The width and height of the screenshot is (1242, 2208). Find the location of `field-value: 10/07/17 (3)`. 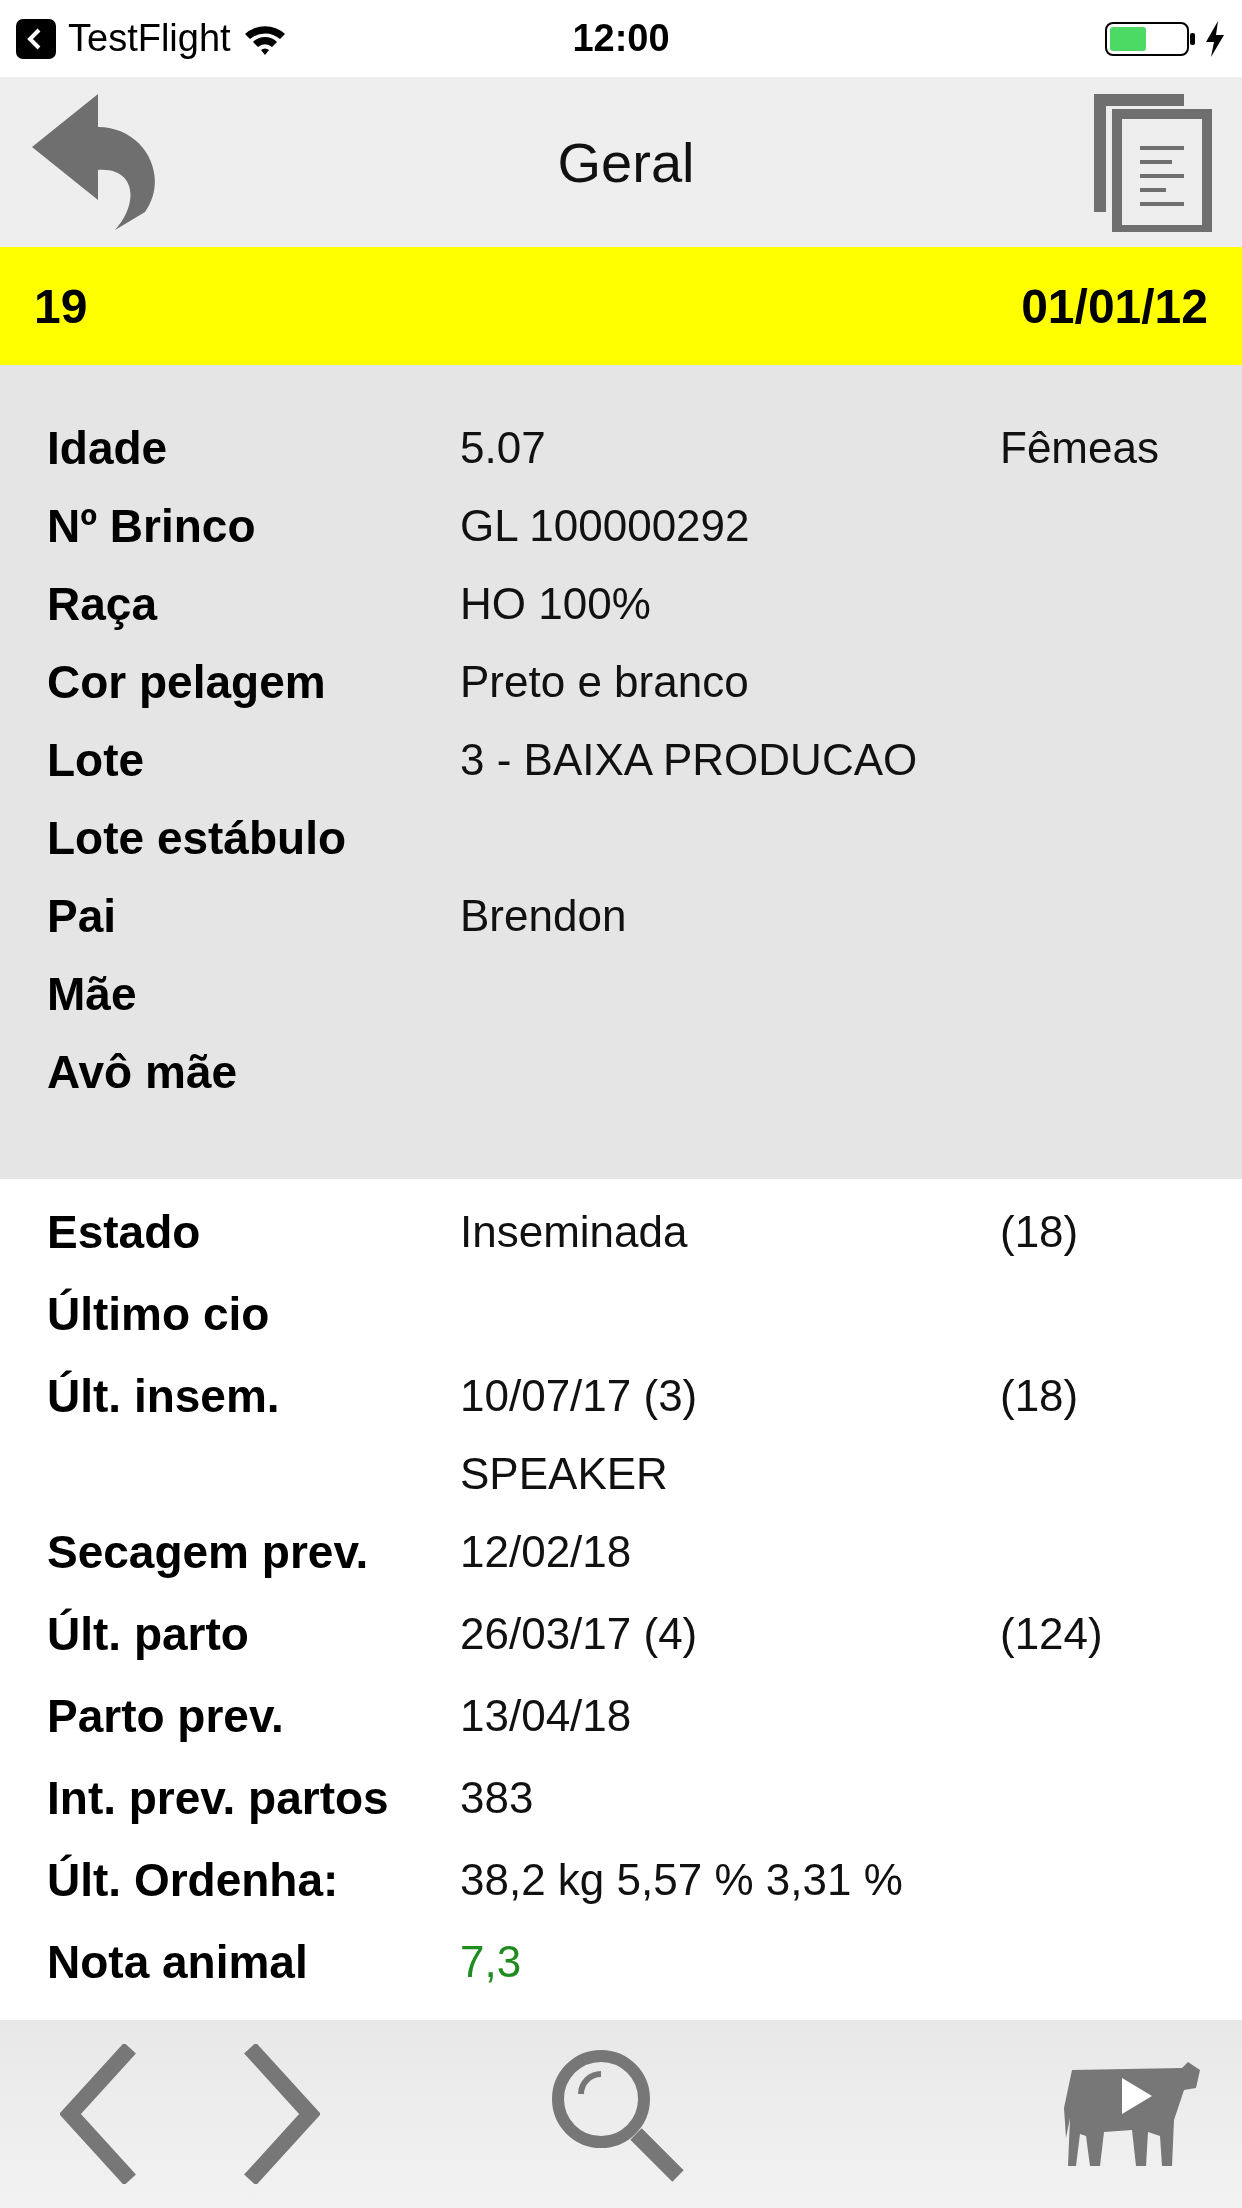

field-value: 10/07/17 (3) is located at coordinates (579, 1396).